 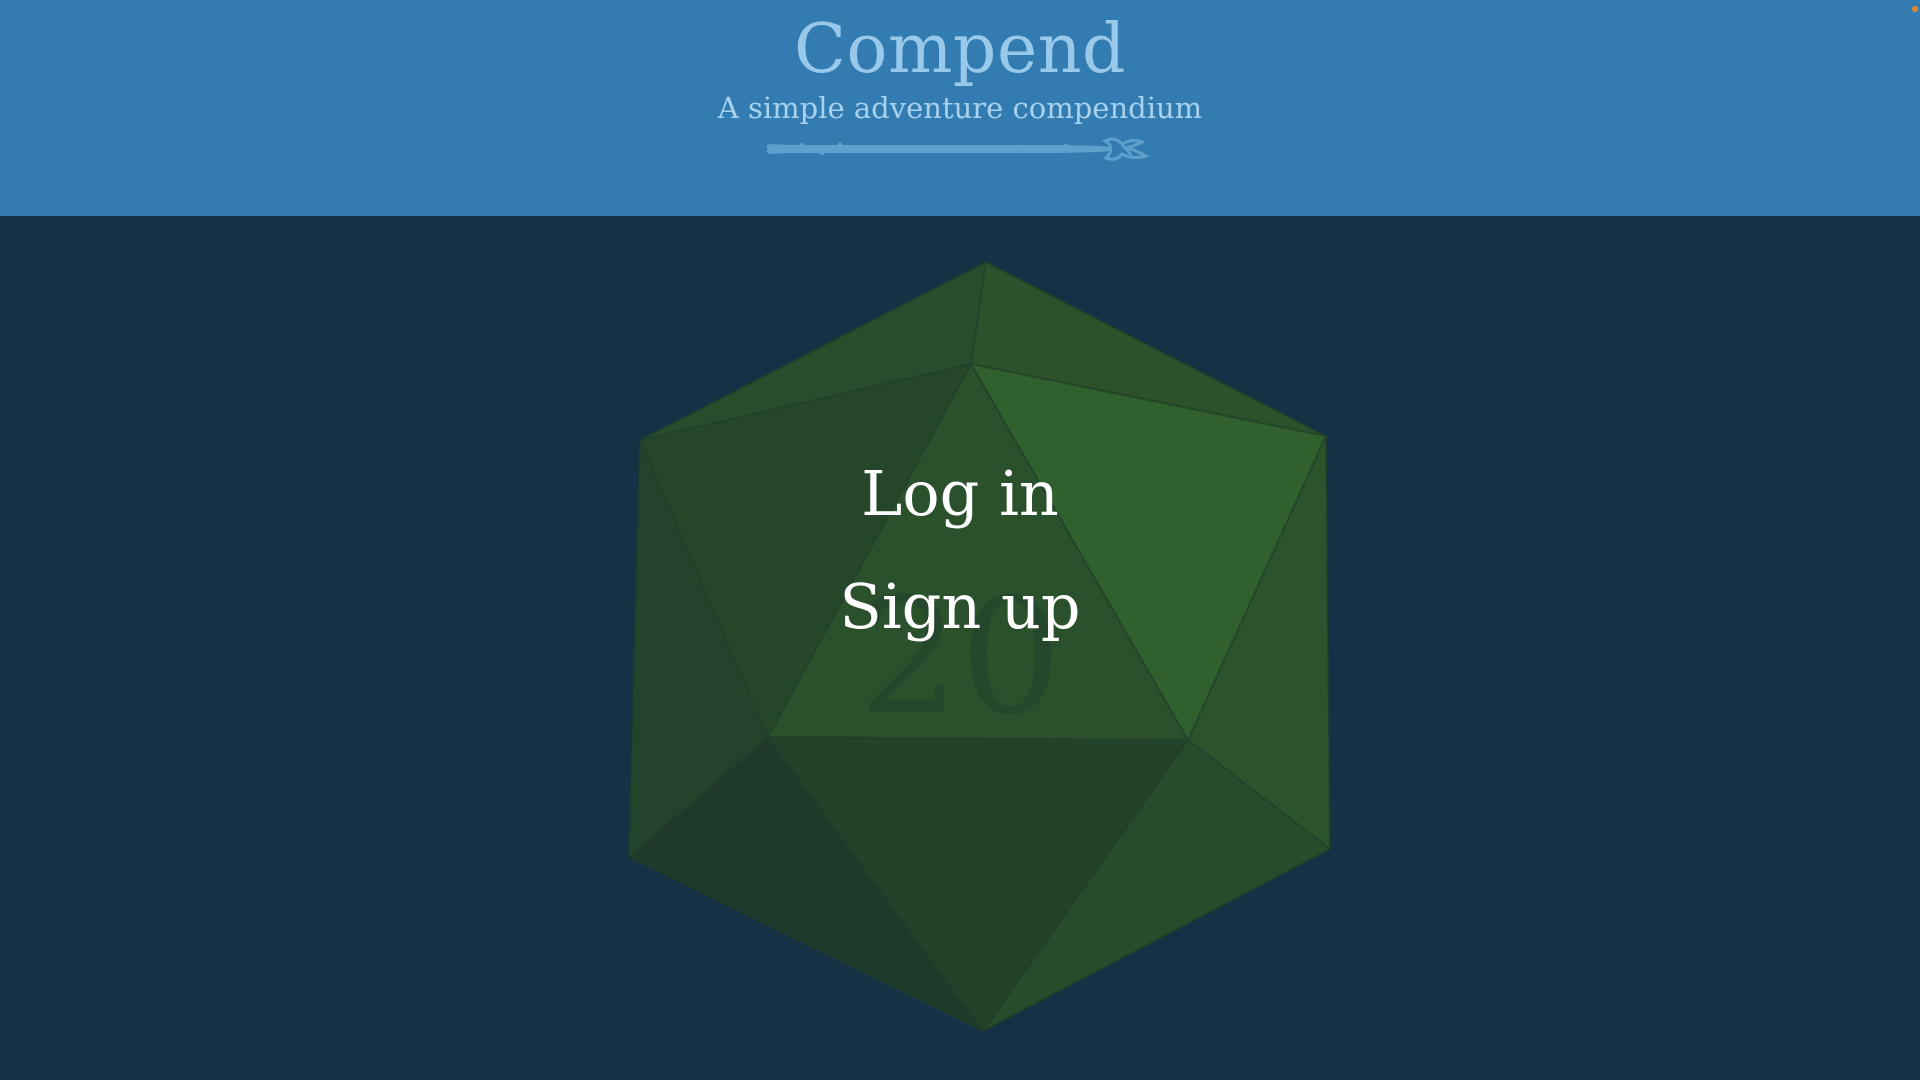 I want to click on signup-link: Sign up, so click(x=960, y=607).